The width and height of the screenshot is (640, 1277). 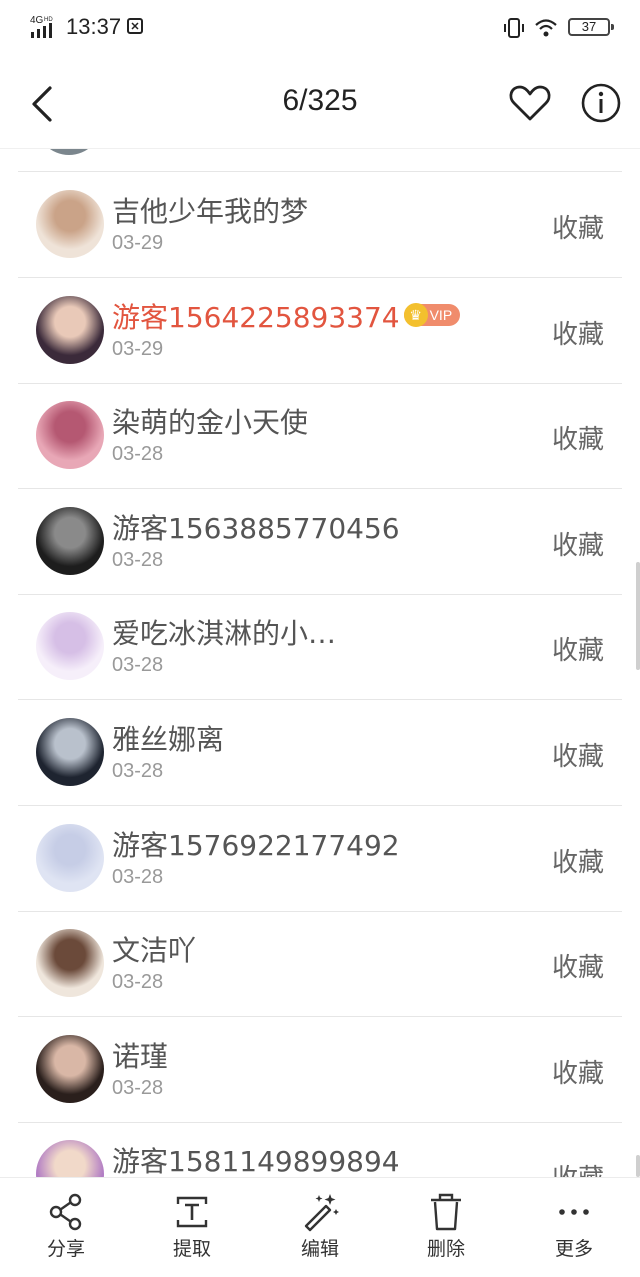 What do you see at coordinates (445, 1249) in the screenshot?
I see `delete-label: 删除` at bounding box center [445, 1249].